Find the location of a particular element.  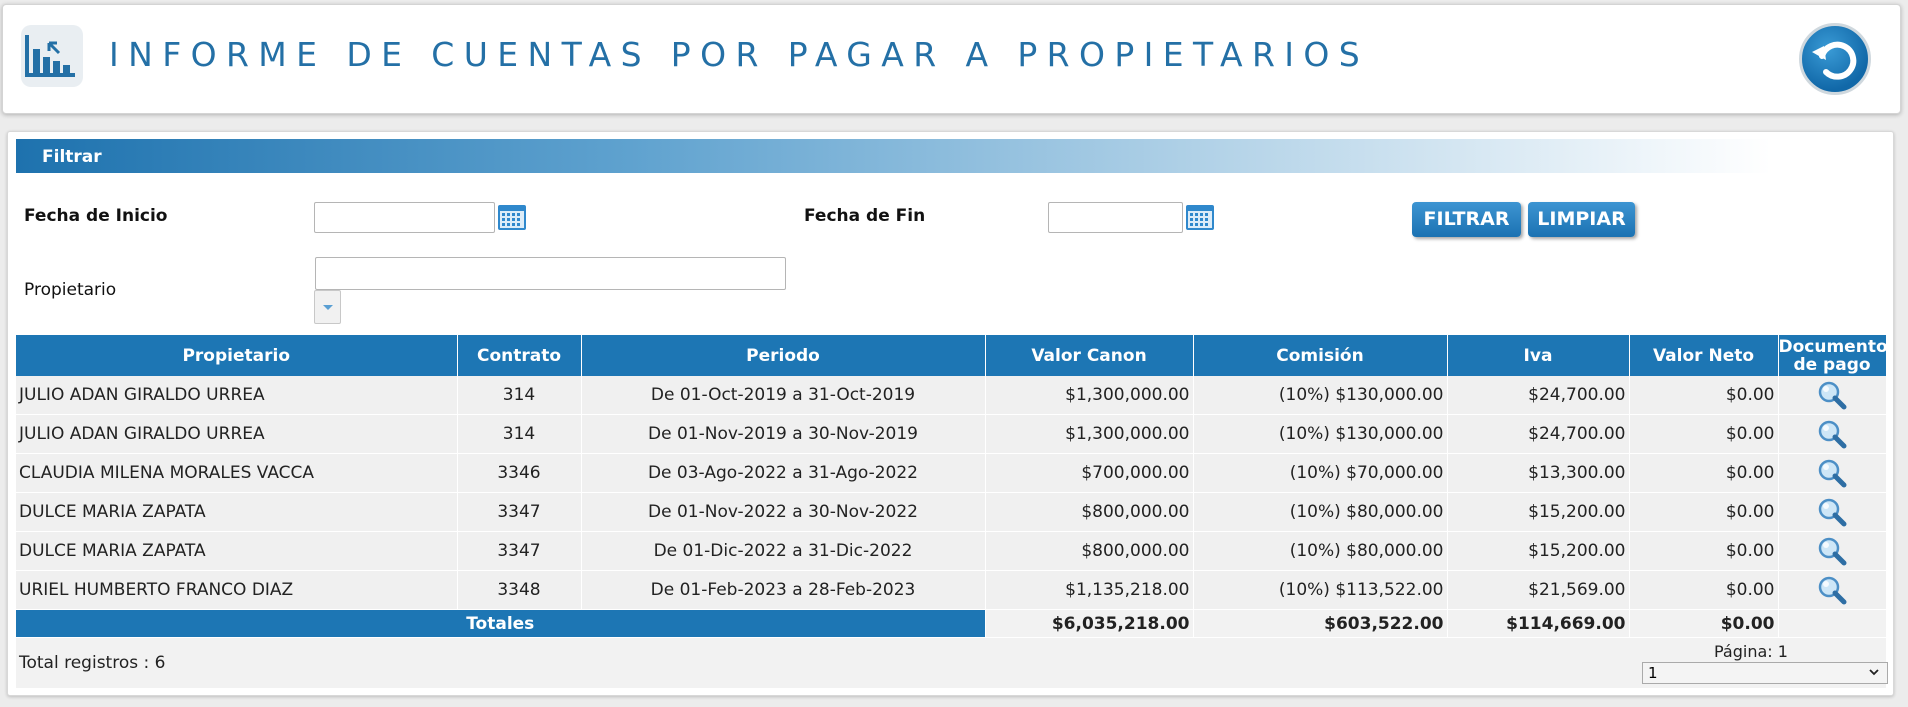

back-button is located at coordinates (1835, 59).